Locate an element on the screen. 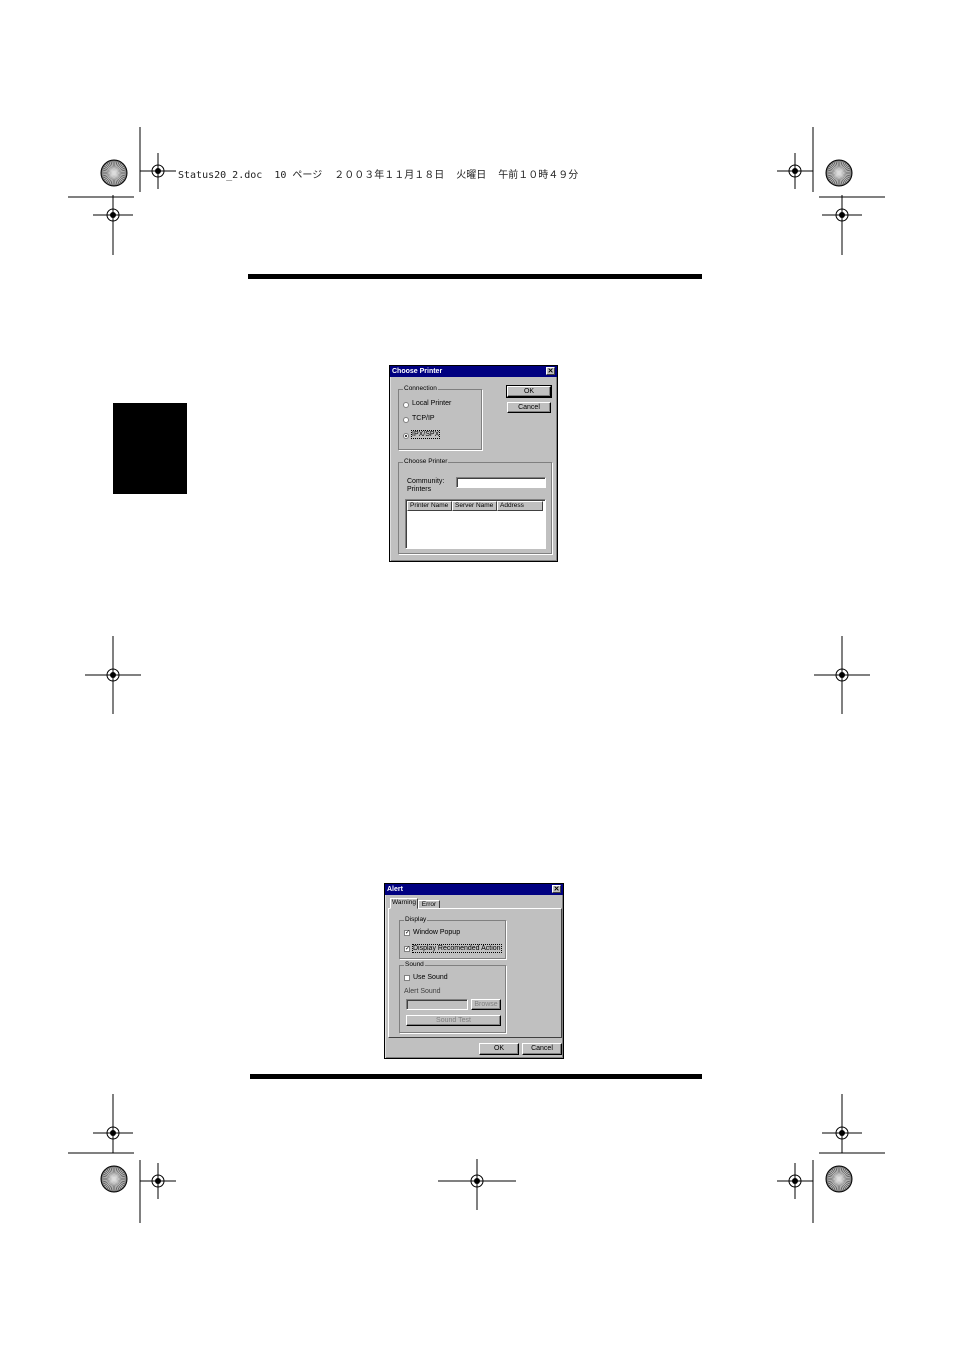 This screenshot has width=954, height=1351. window-popup-checkbox: ✓ is located at coordinates (407, 933).